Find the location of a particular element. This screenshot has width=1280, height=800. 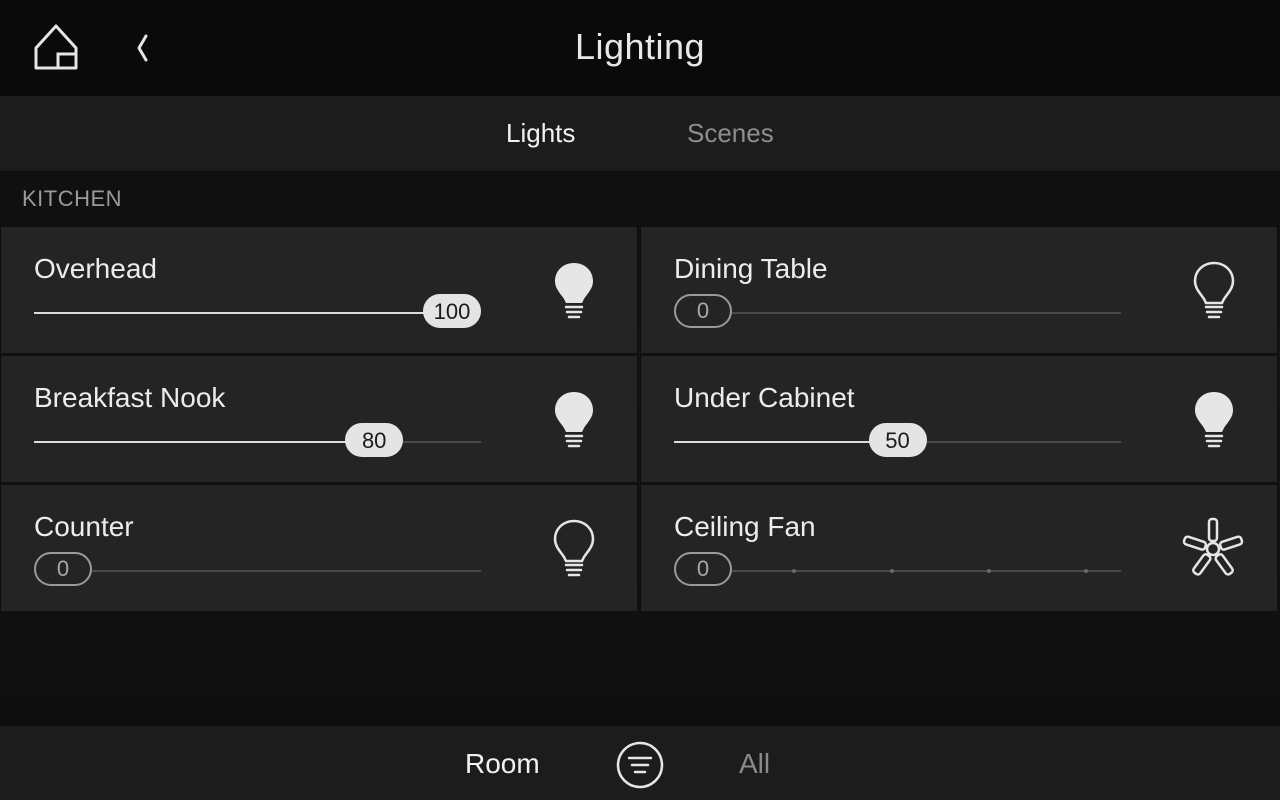

fan-icon is located at coordinates (1213, 549).